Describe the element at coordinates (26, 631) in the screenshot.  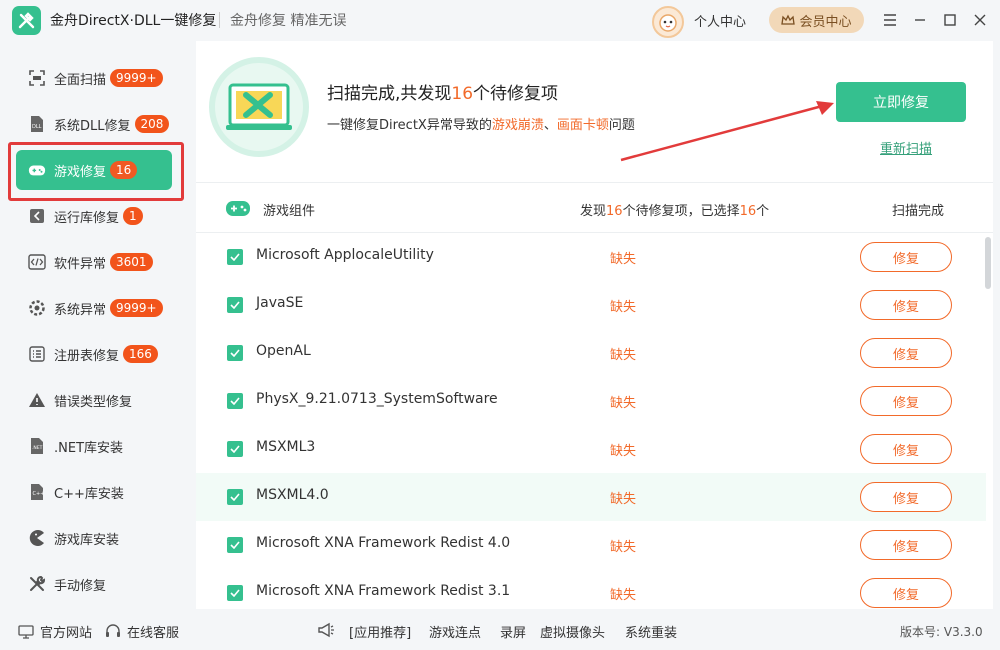
I see `monitor-icon` at that location.